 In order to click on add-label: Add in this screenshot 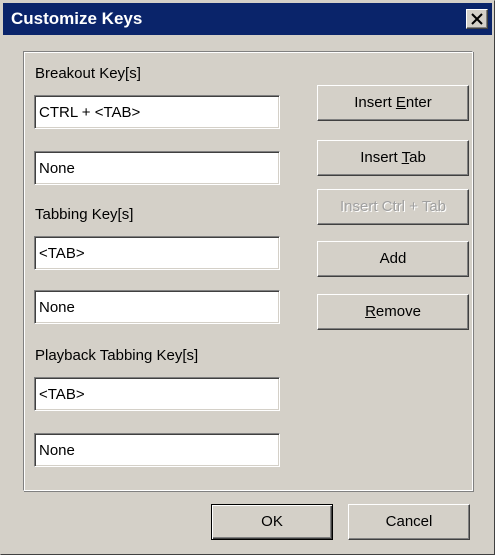, I will do `click(393, 258)`.